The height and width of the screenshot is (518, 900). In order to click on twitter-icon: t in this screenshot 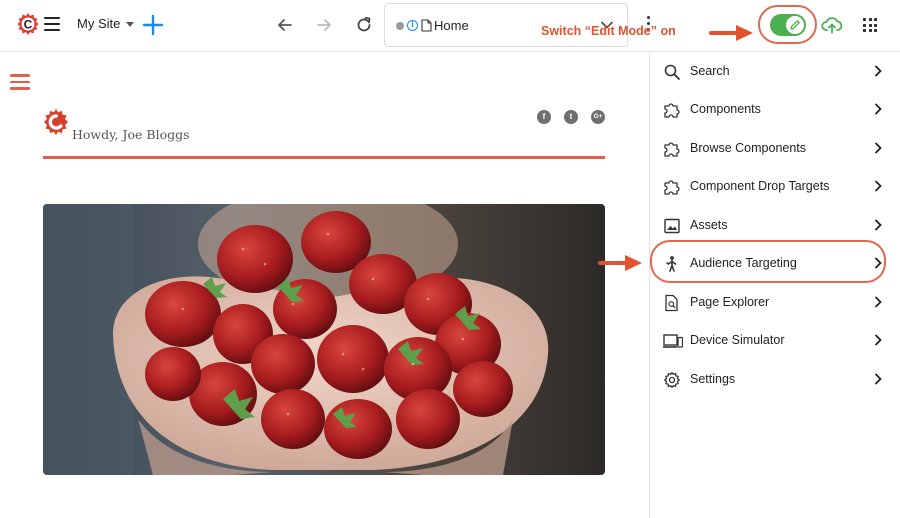, I will do `click(571, 117)`.